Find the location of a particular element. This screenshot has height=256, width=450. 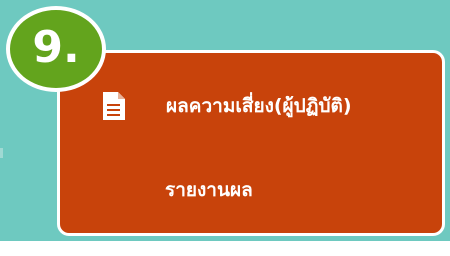

document-icon is located at coordinates (114, 106).